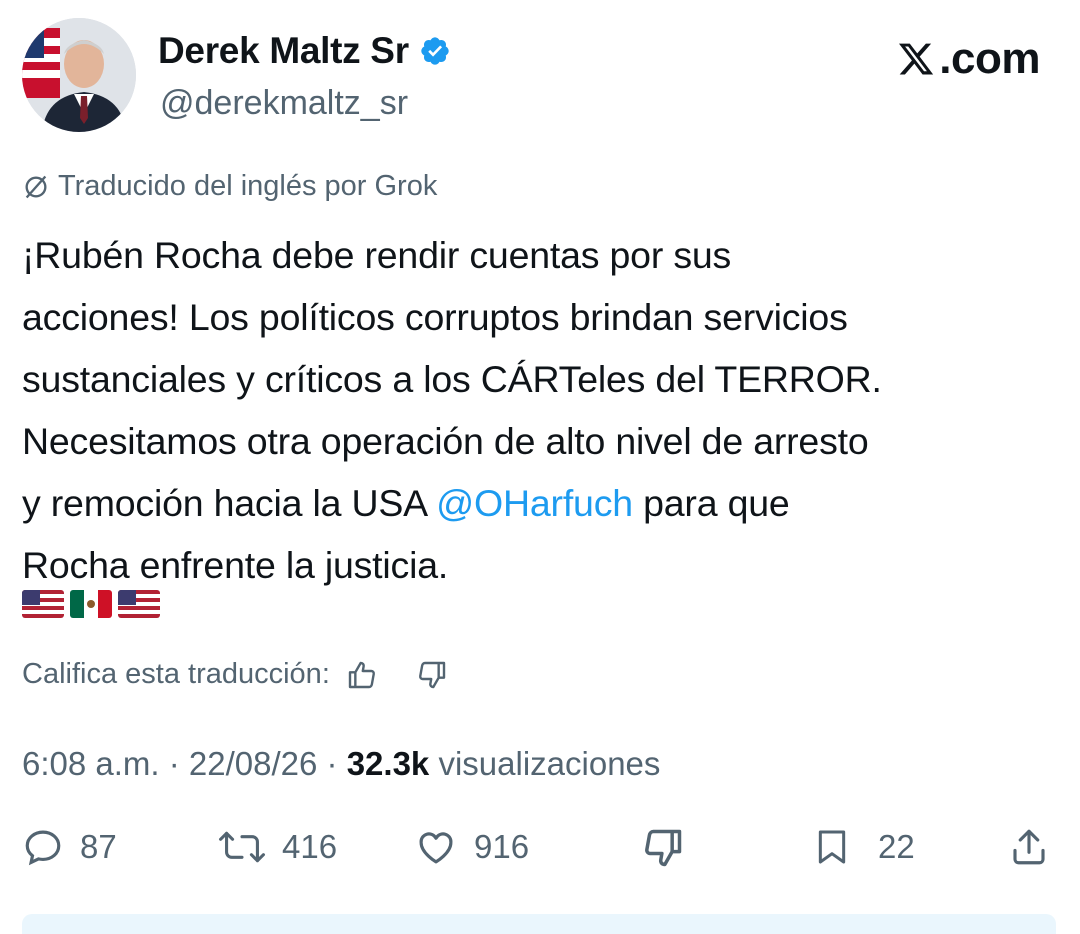  I want to click on heart-icon, so click(436, 848).